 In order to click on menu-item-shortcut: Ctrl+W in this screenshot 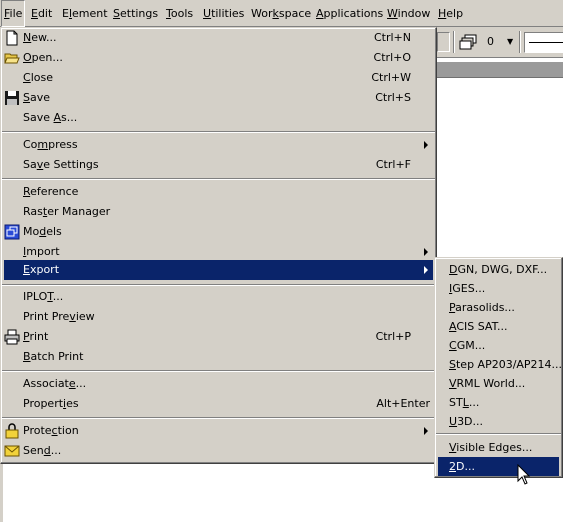, I will do `click(391, 77)`.